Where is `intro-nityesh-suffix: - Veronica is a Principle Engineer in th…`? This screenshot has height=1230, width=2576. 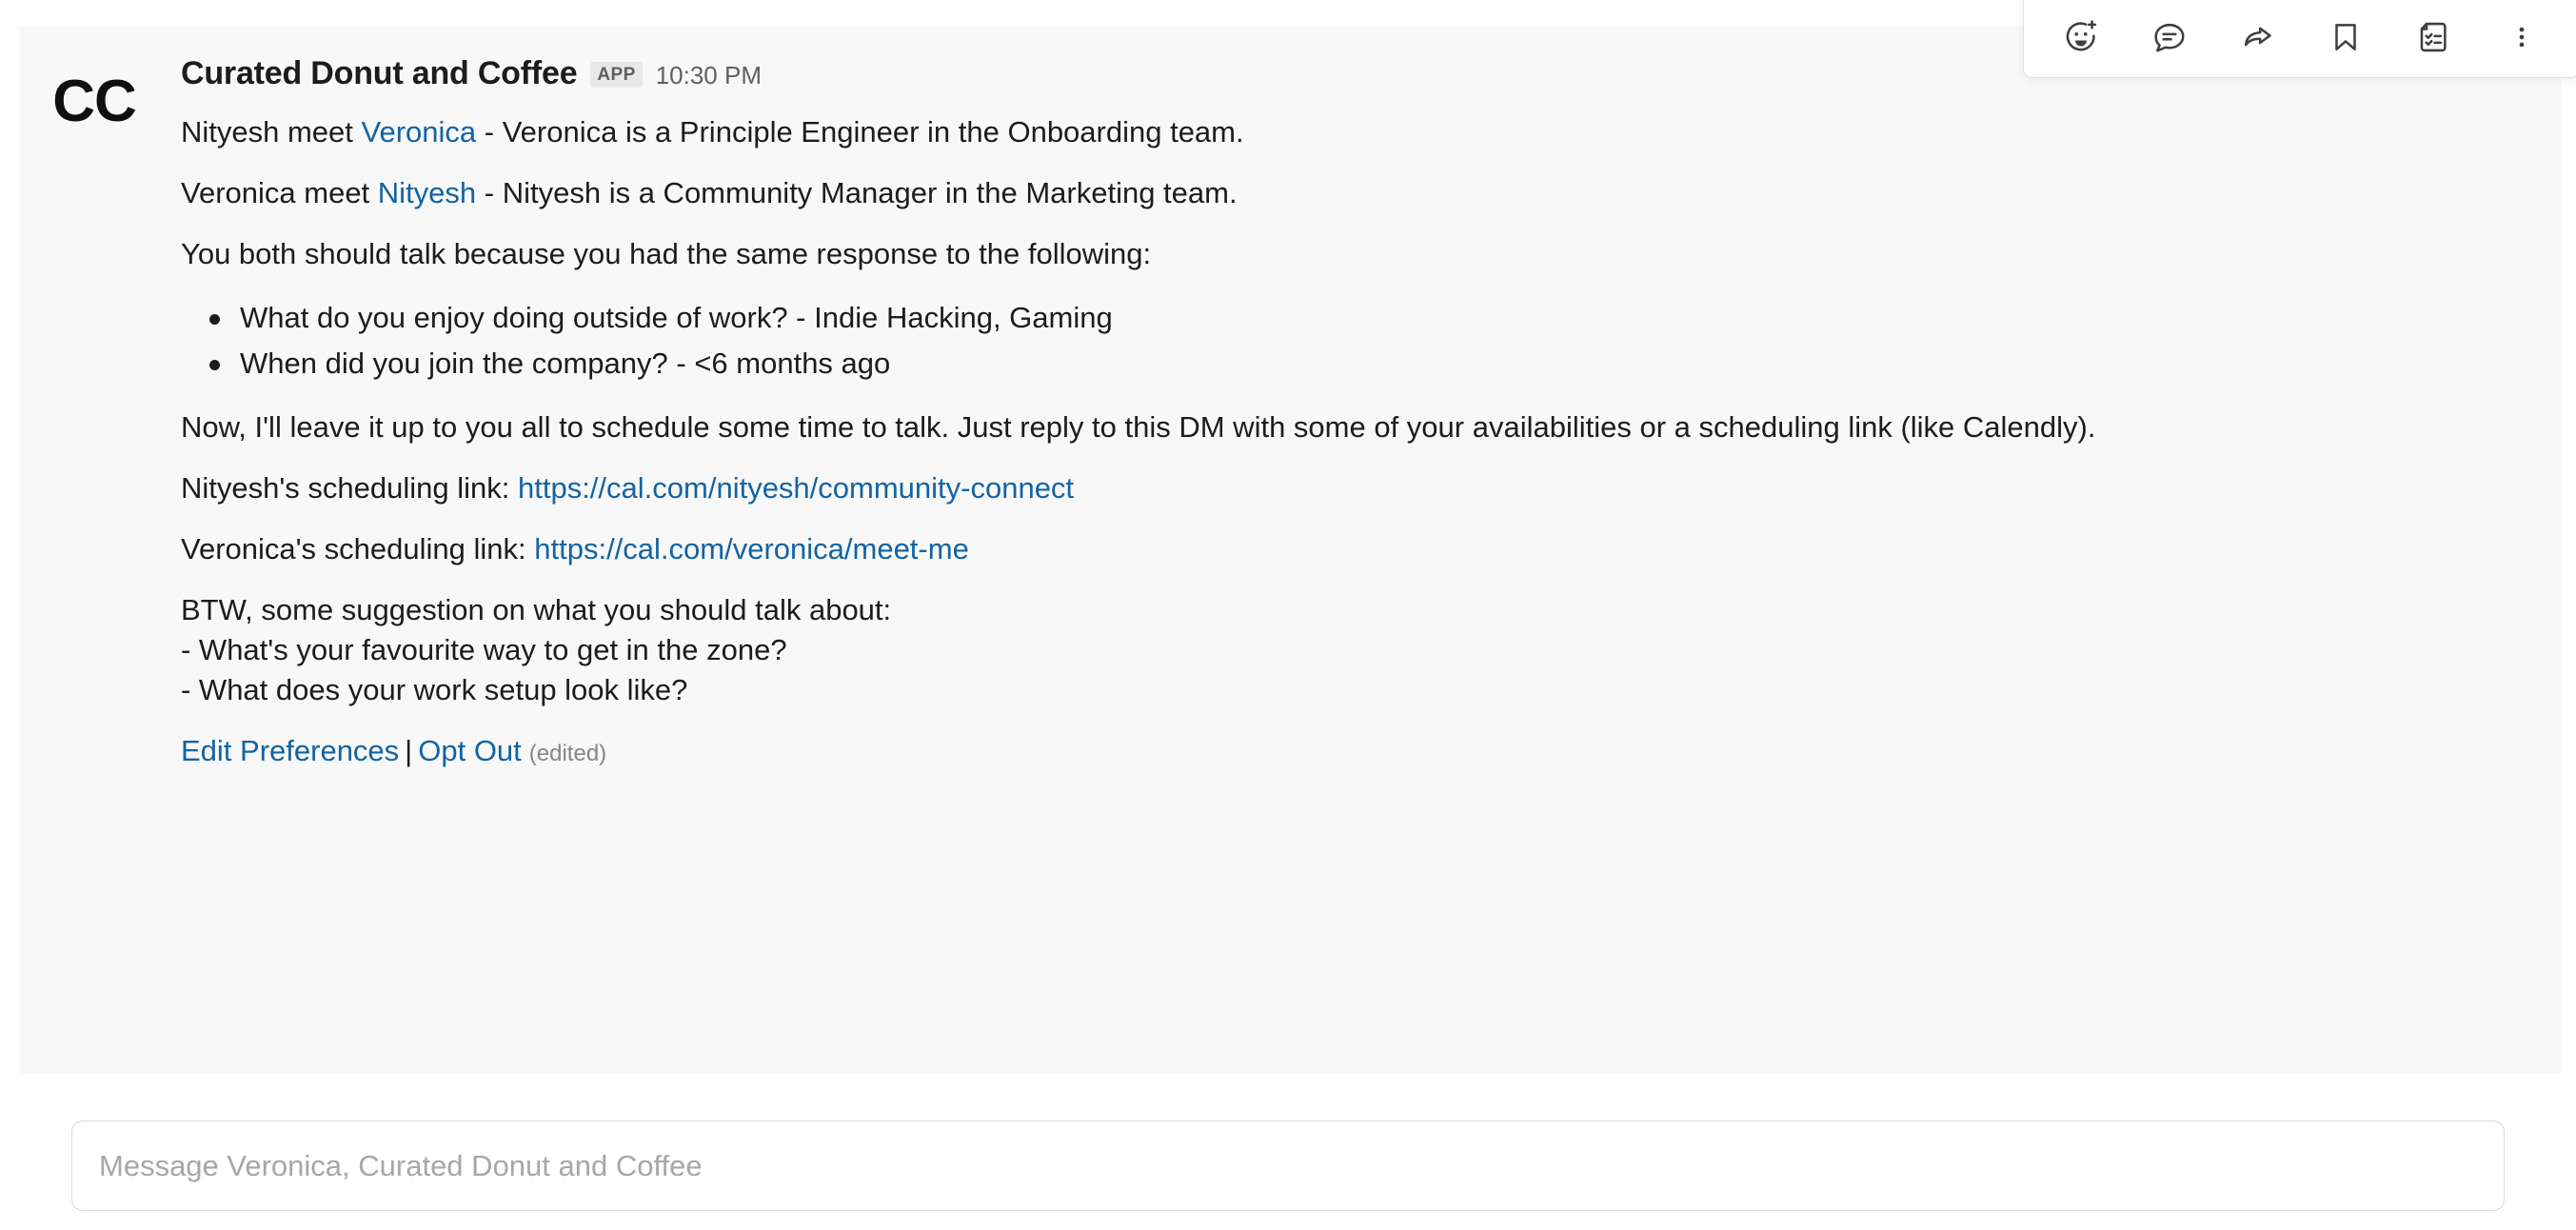
intro-nityesh-suffix: - Veronica is a Principle Engineer in th… is located at coordinates (860, 132).